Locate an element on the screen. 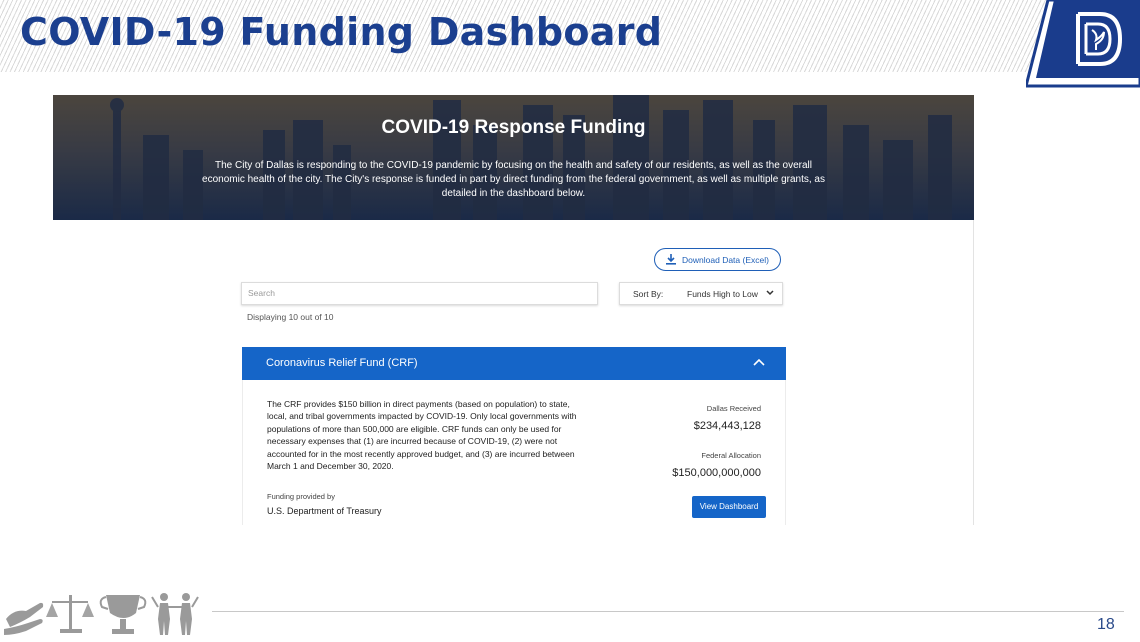 The image size is (1140, 642). footer-icons is located at coordinates (102, 615).